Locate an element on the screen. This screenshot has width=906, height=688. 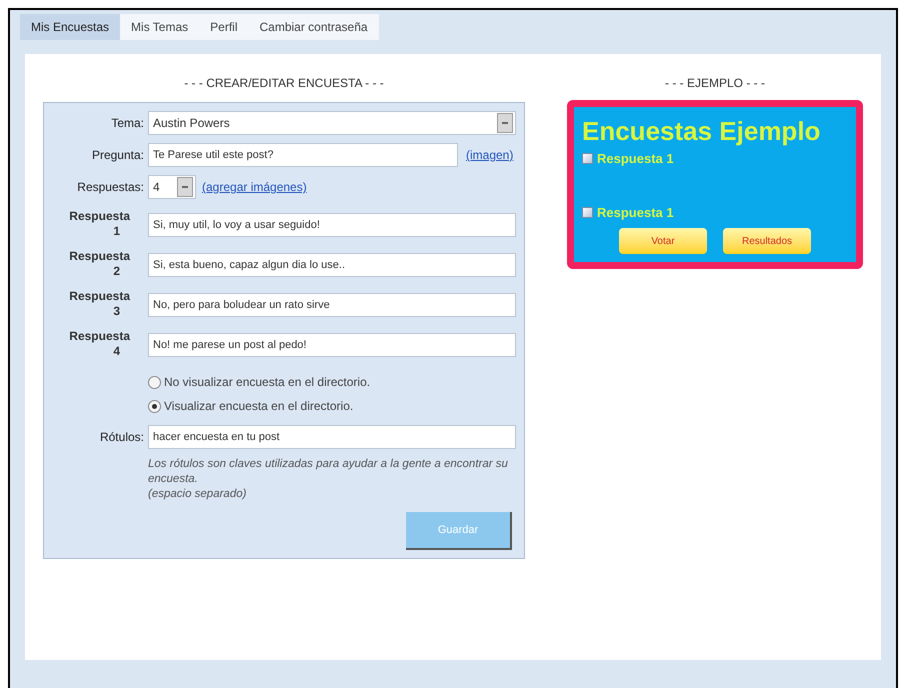
add-images-link: (agregar imágenes) is located at coordinates (254, 187).